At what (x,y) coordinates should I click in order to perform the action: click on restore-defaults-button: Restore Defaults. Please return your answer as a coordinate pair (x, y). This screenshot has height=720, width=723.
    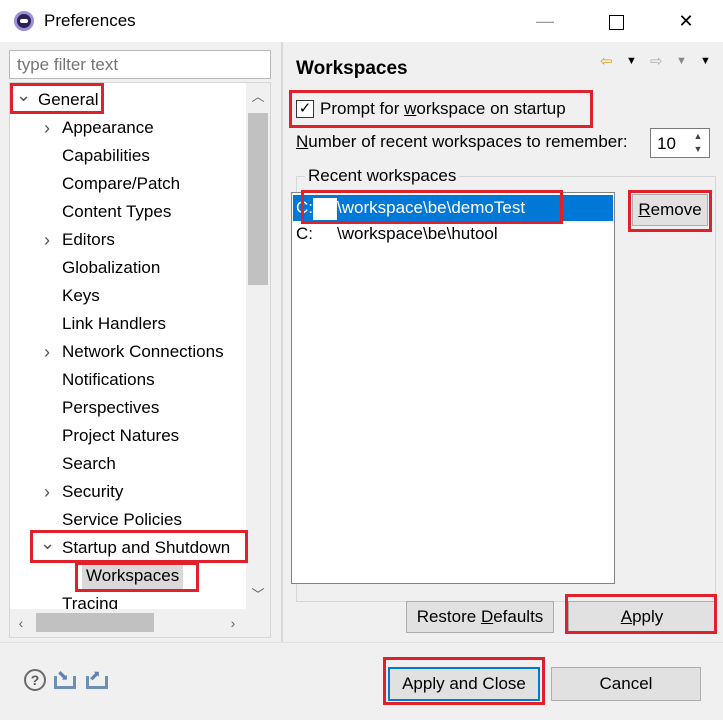
    Looking at the image, I should click on (480, 617).